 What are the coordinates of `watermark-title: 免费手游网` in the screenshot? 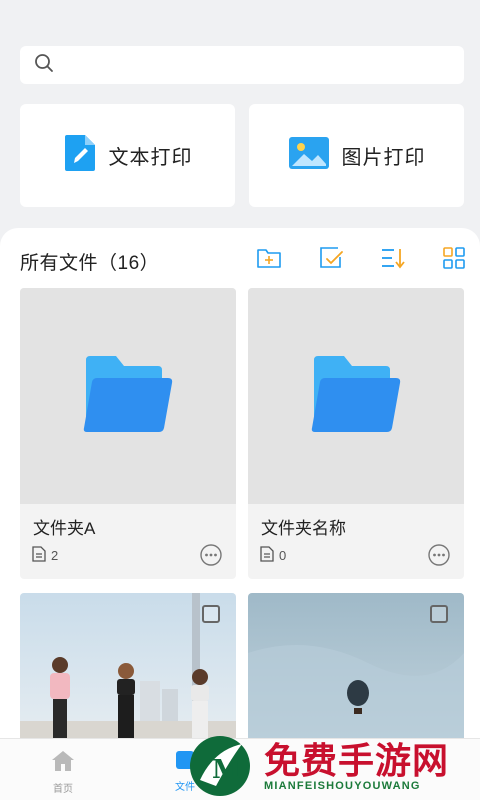 It's located at (357, 761).